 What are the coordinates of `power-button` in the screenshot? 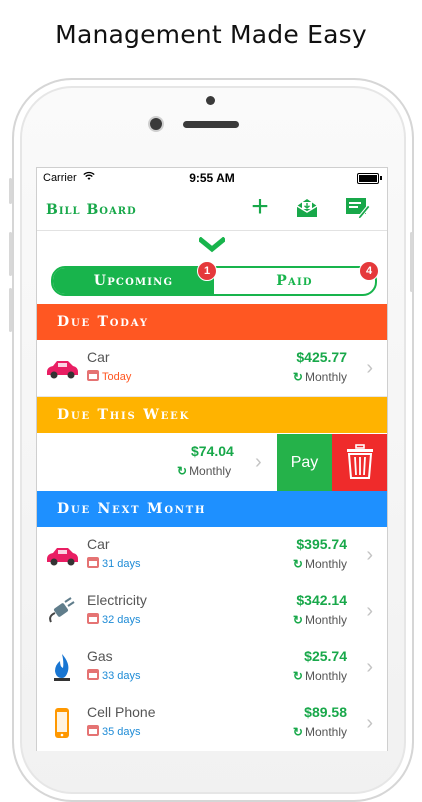 It's located at (411, 262).